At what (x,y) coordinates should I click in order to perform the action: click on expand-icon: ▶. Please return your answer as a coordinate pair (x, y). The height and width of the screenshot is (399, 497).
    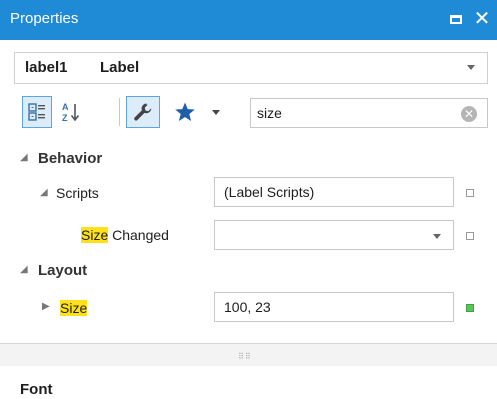
    Looking at the image, I should click on (46, 306).